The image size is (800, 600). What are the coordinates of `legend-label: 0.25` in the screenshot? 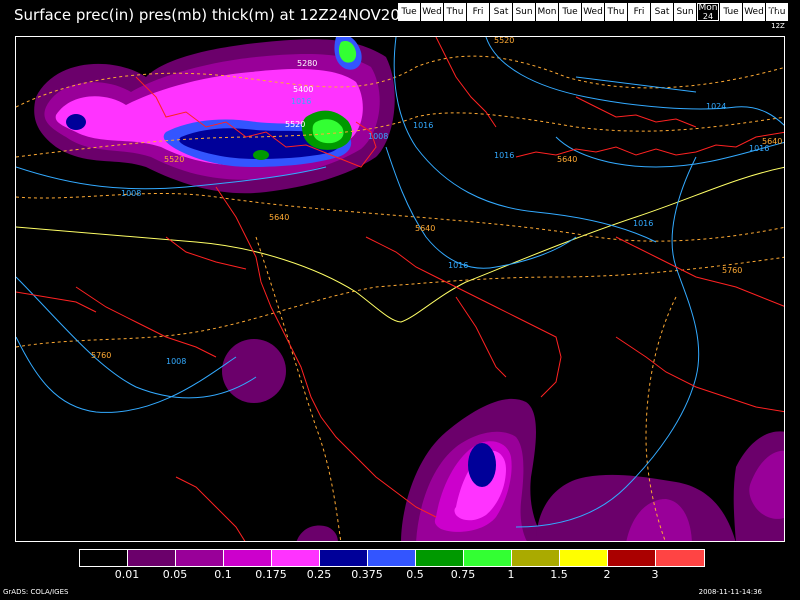 It's located at (319, 574).